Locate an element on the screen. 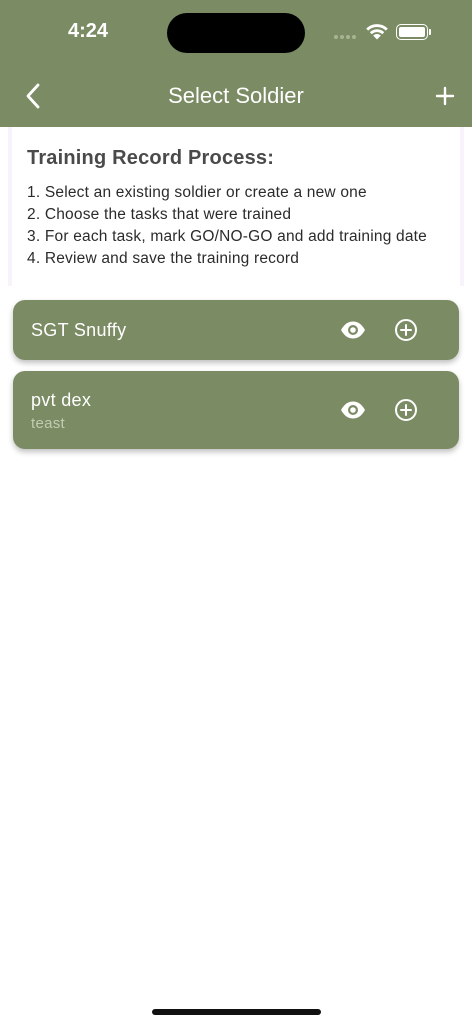 Image resolution: width=472 pixels, height=1024 pixels. home-indicator is located at coordinates (236, 1012).